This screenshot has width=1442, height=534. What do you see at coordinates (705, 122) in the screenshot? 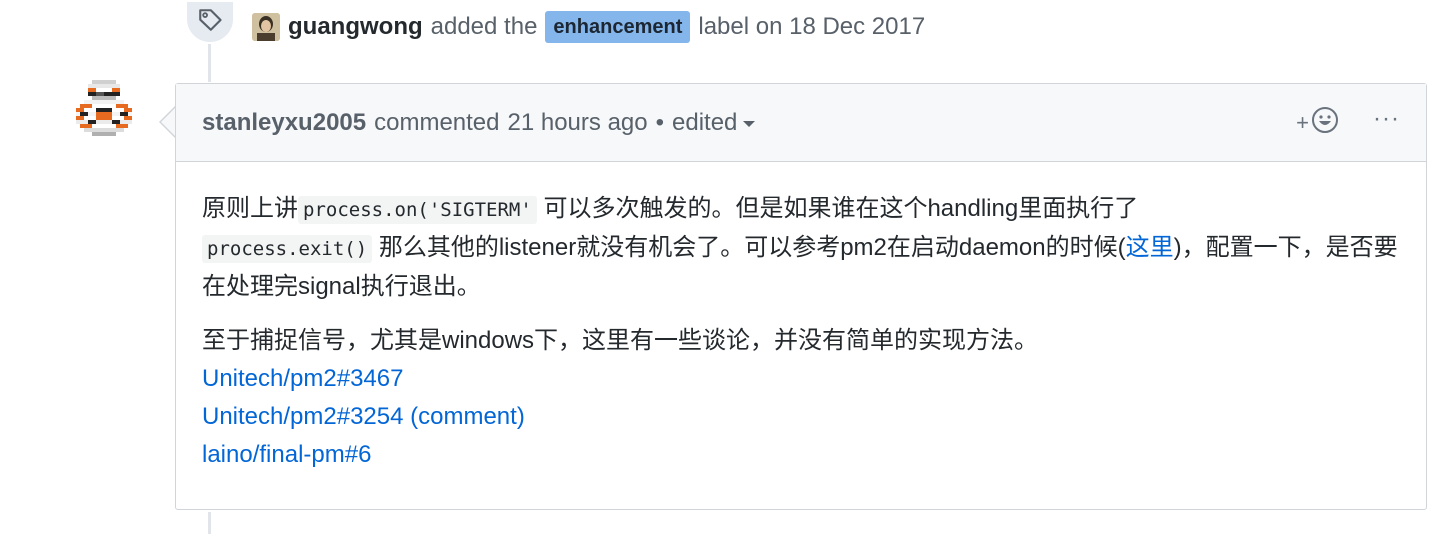
I see `edited-label: edited` at bounding box center [705, 122].